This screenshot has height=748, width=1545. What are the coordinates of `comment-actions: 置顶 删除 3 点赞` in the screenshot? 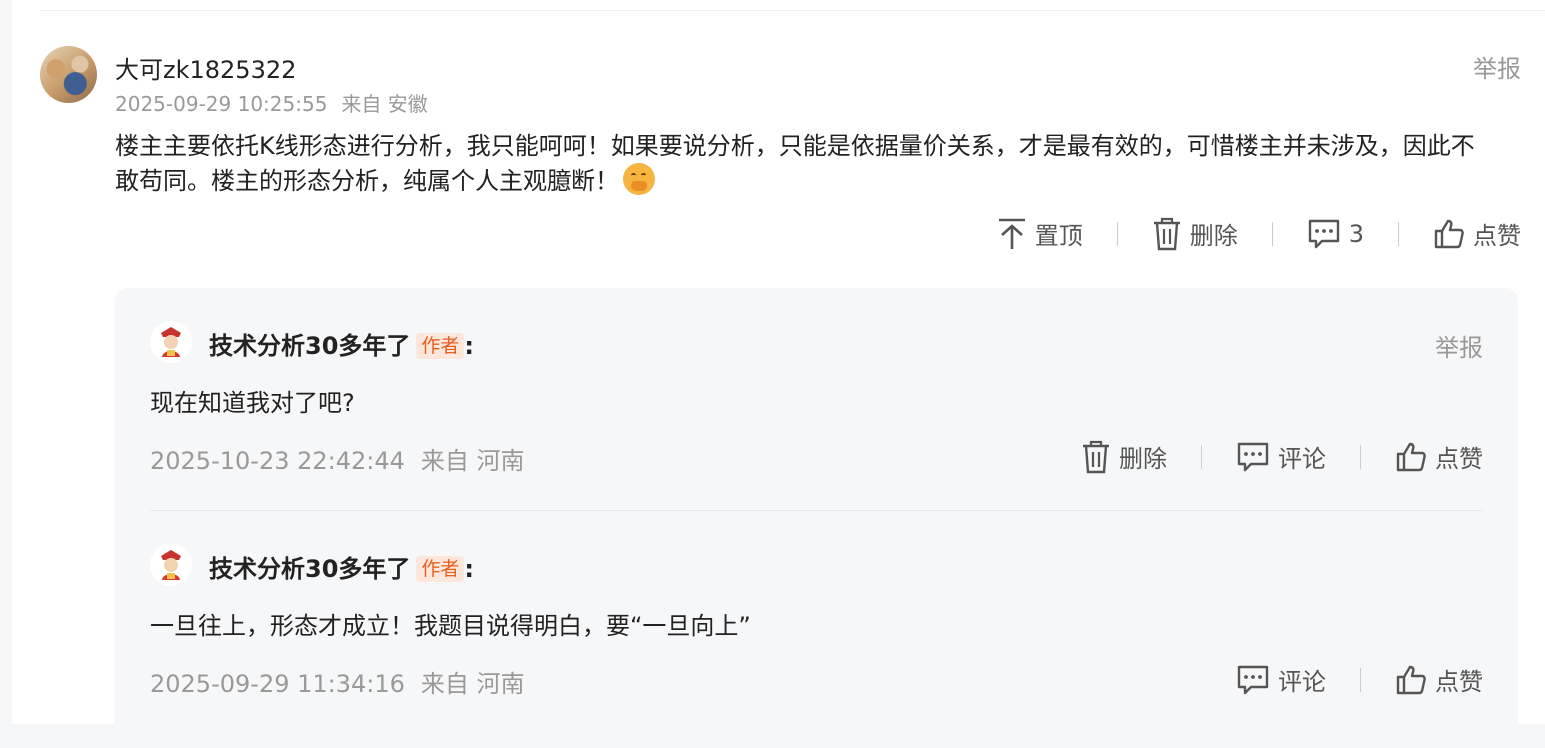 It's located at (1259, 233).